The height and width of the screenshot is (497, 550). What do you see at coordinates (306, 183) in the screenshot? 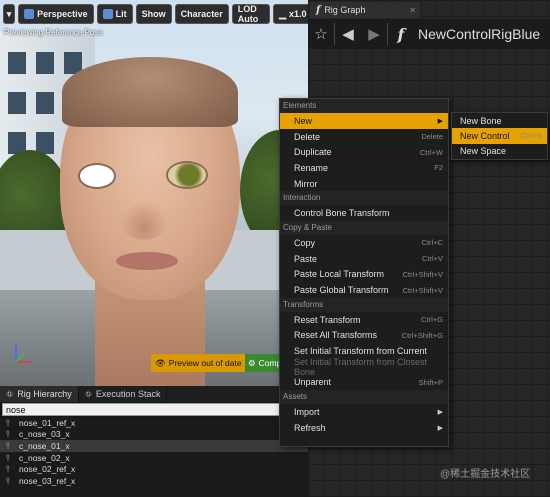
I see `menu-item-label: Mirror` at bounding box center [306, 183].